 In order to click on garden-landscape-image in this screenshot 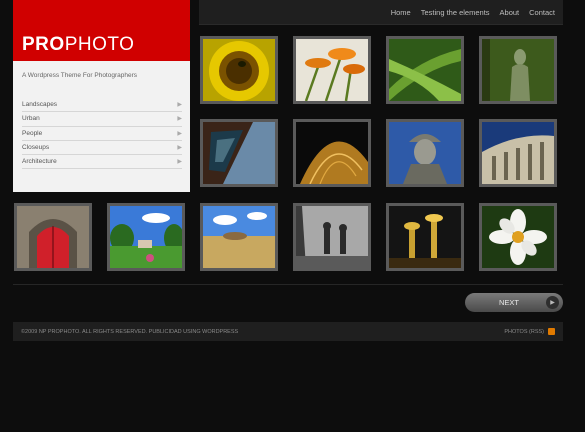, I will do `click(146, 237)`.